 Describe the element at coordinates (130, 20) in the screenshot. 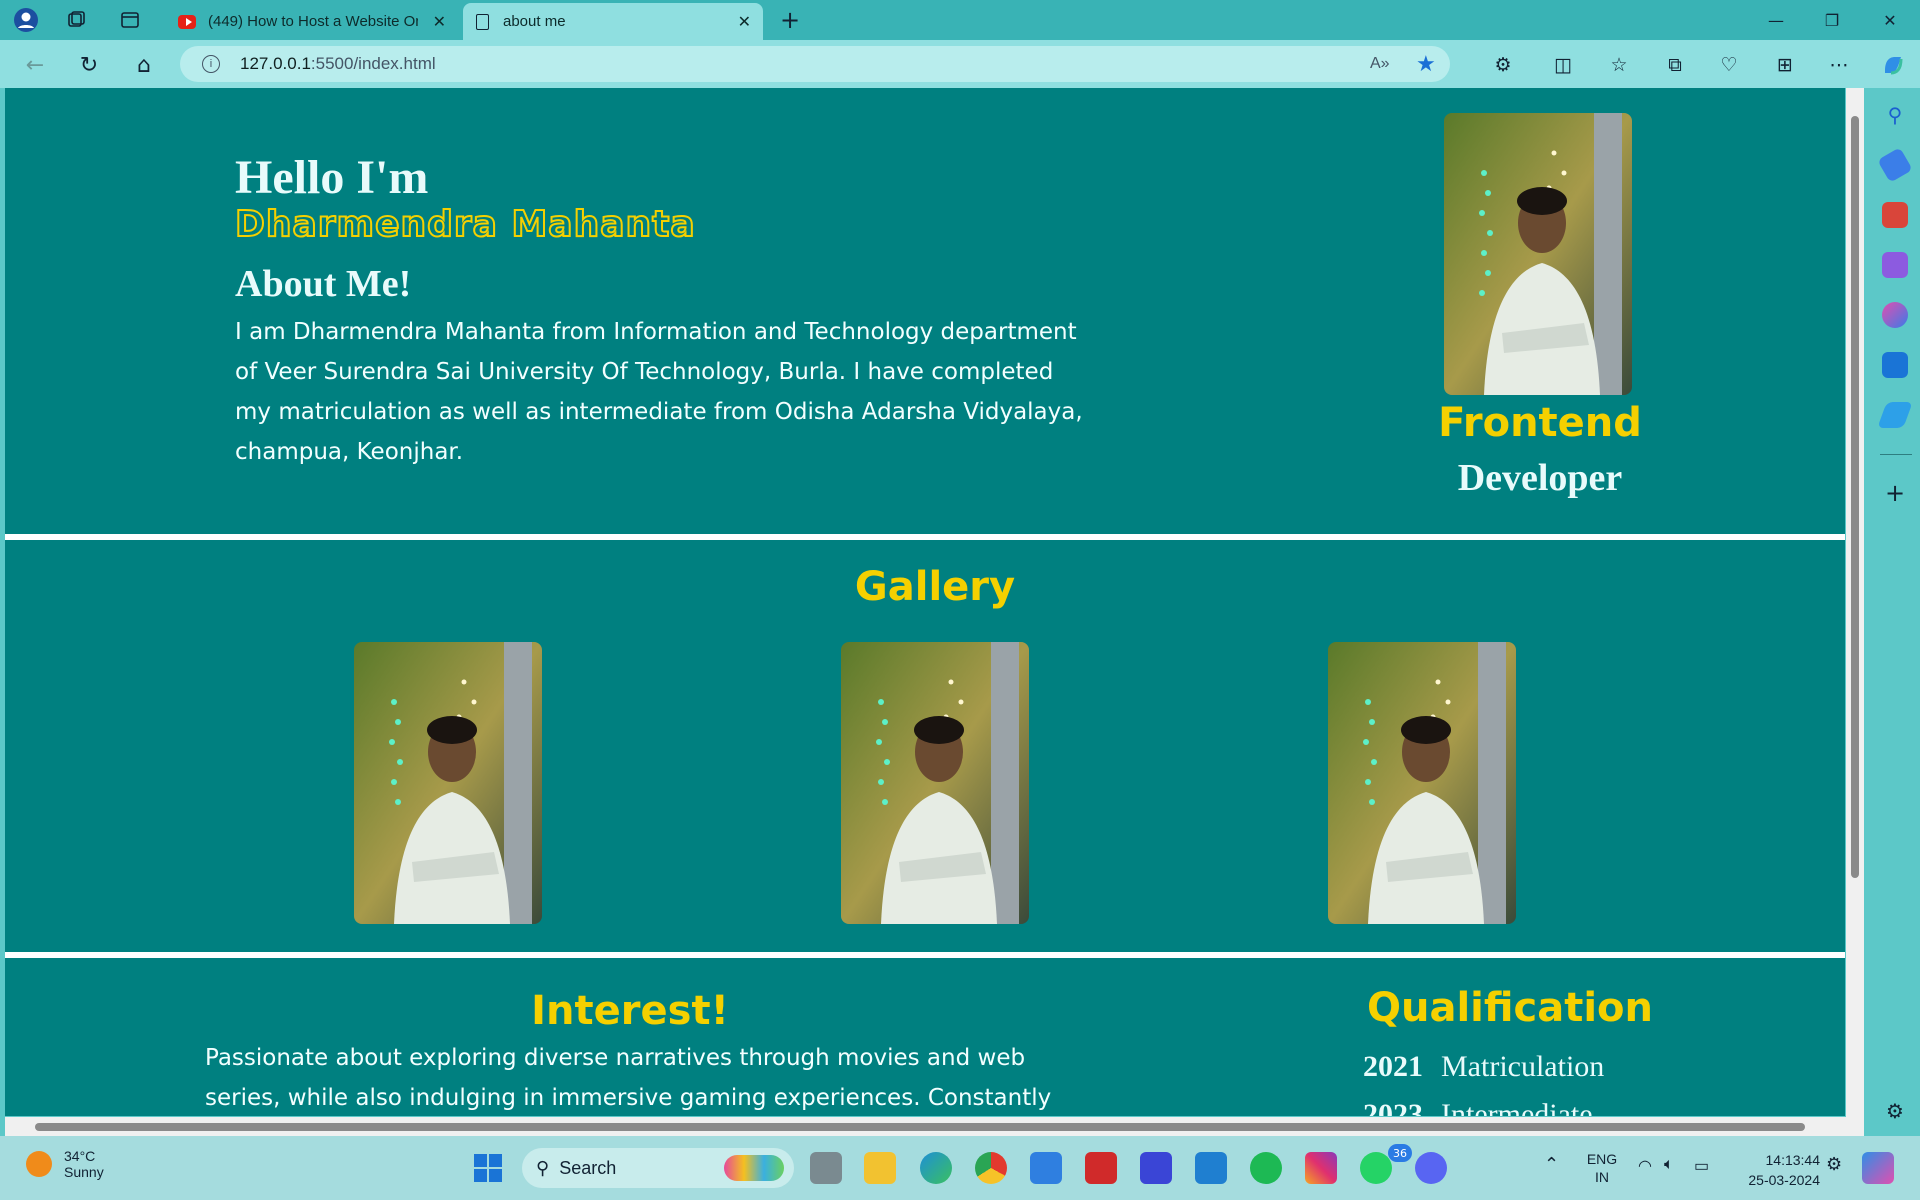

I see `tab-actions-icon` at that location.